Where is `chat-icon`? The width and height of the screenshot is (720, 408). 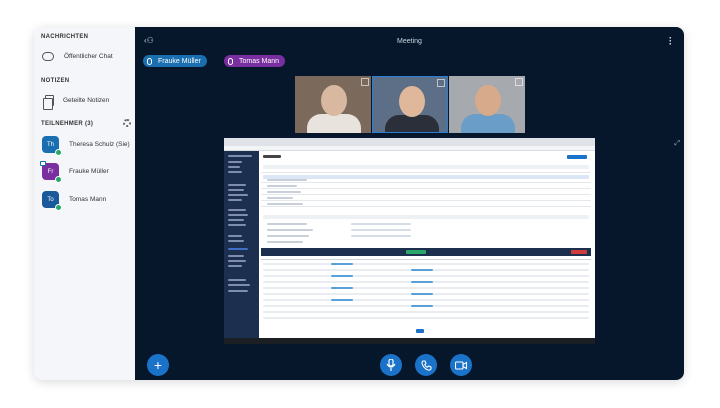
chat-icon is located at coordinates (48, 56).